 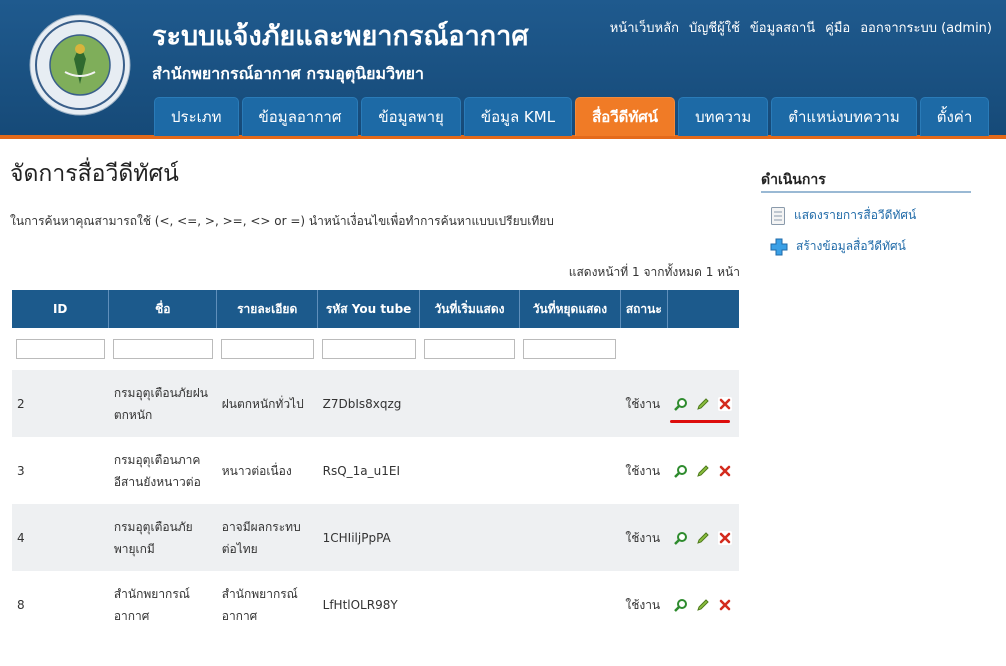 I want to click on top-link-home: หน้าเว็บหลัก, so click(x=644, y=27).